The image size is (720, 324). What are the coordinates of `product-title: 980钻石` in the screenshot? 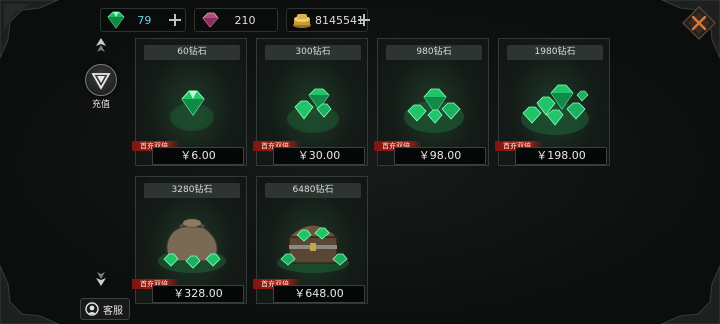 It's located at (434, 52).